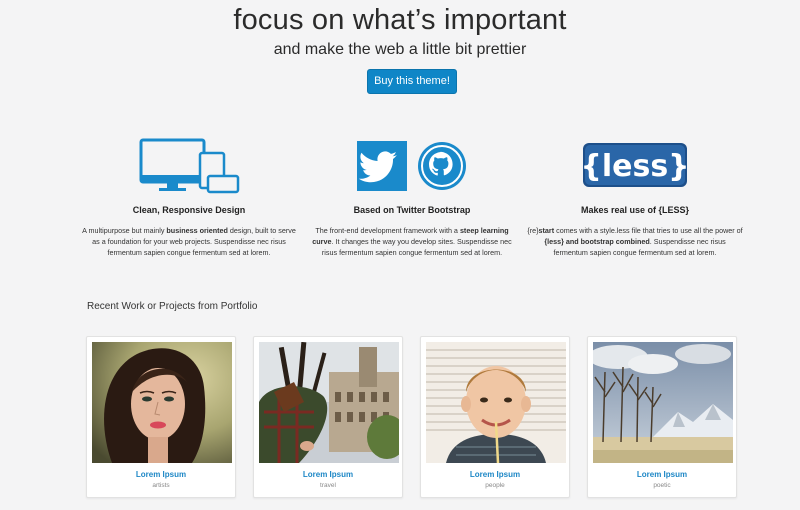 The width and height of the screenshot is (800, 510). Describe the element at coordinates (189, 210) in the screenshot. I see `feature-title: Clean, Responsive Design` at that location.